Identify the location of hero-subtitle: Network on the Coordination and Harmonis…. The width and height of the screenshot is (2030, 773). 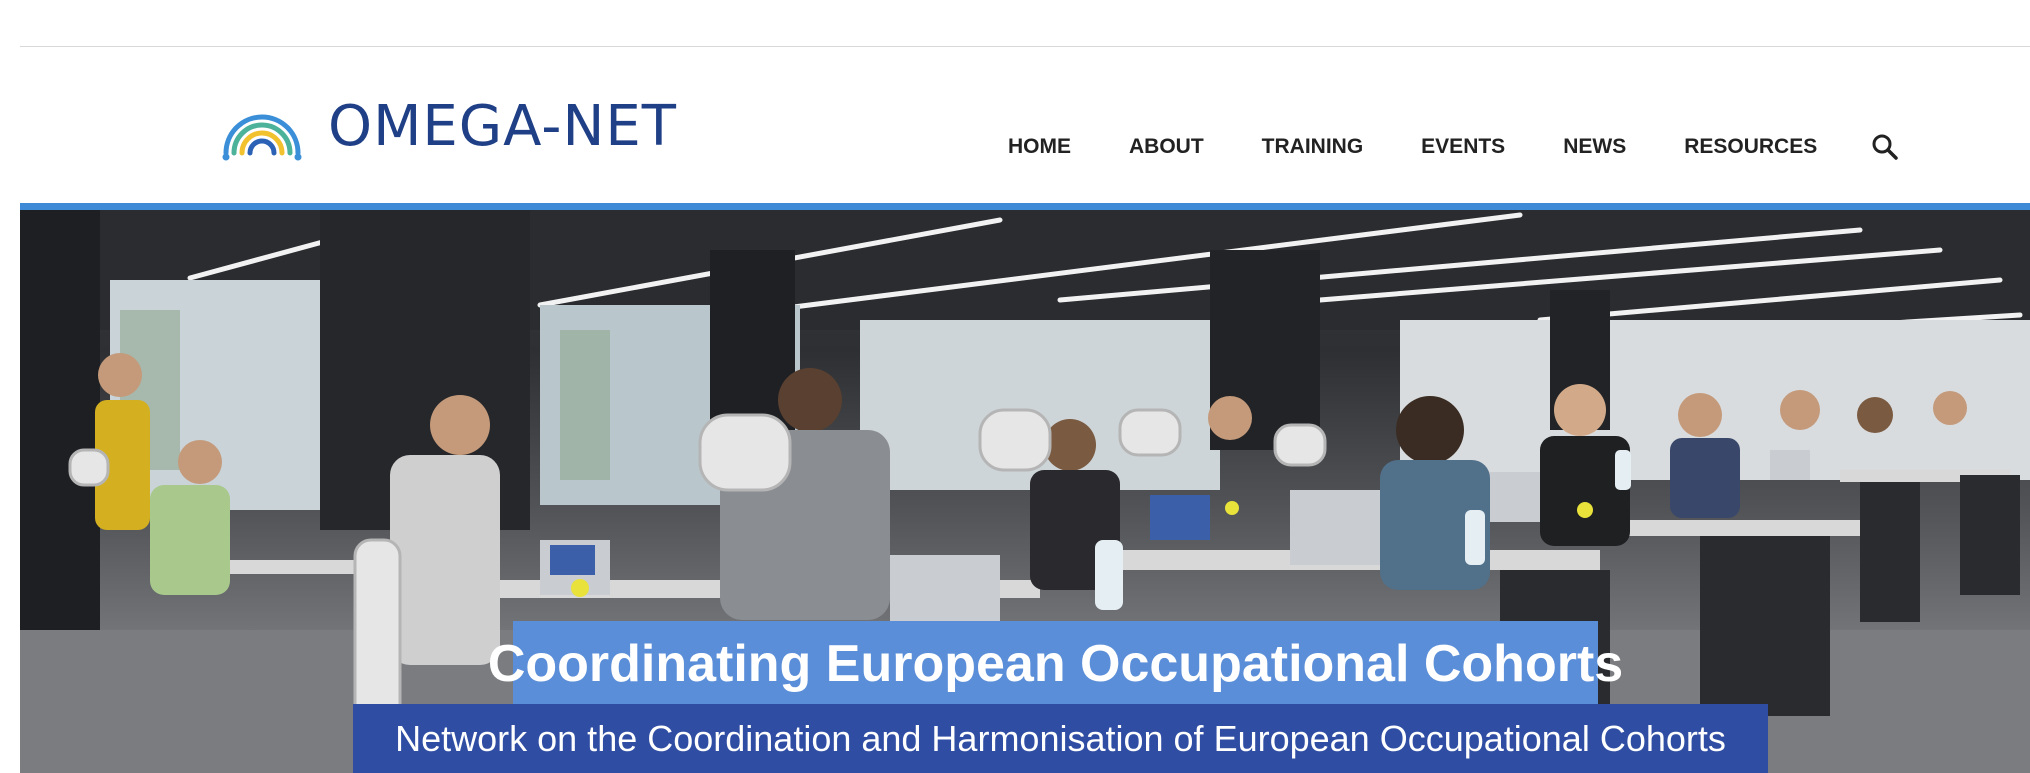
(1060, 738).